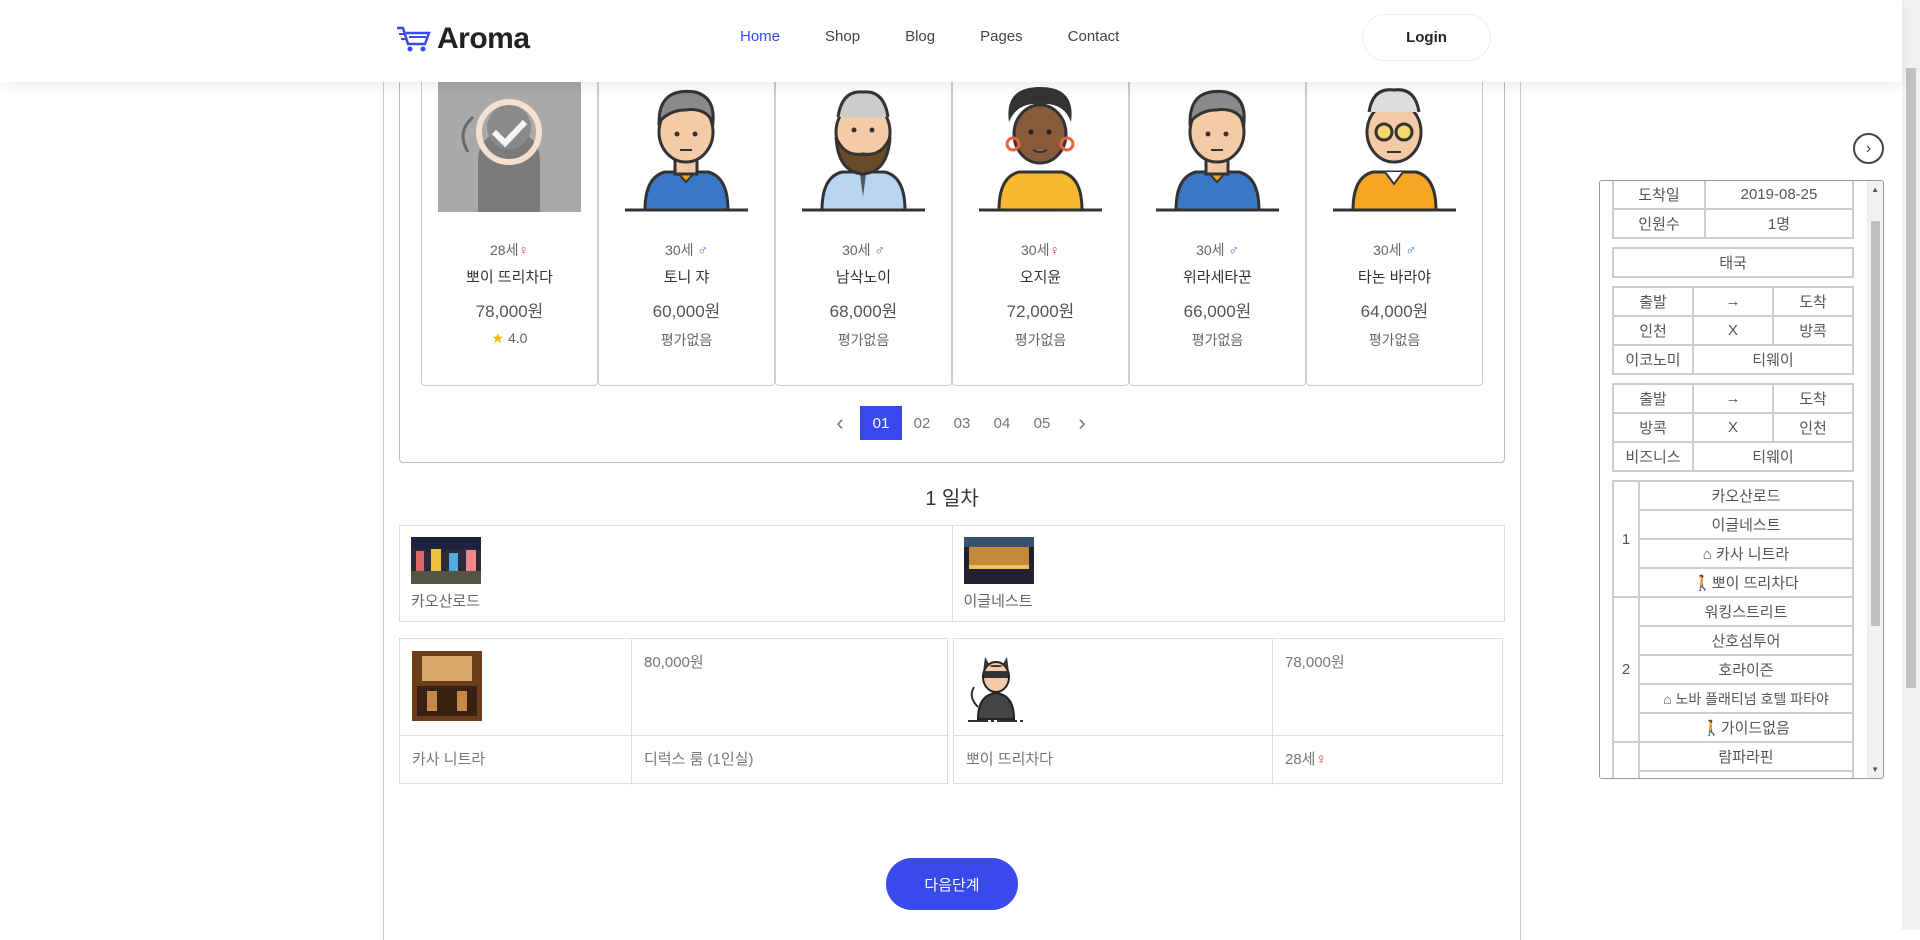 This screenshot has width=1920, height=940. Describe the element at coordinates (1040, 250) in the screenshot. I see `guide-age: 30세♀` at that location.